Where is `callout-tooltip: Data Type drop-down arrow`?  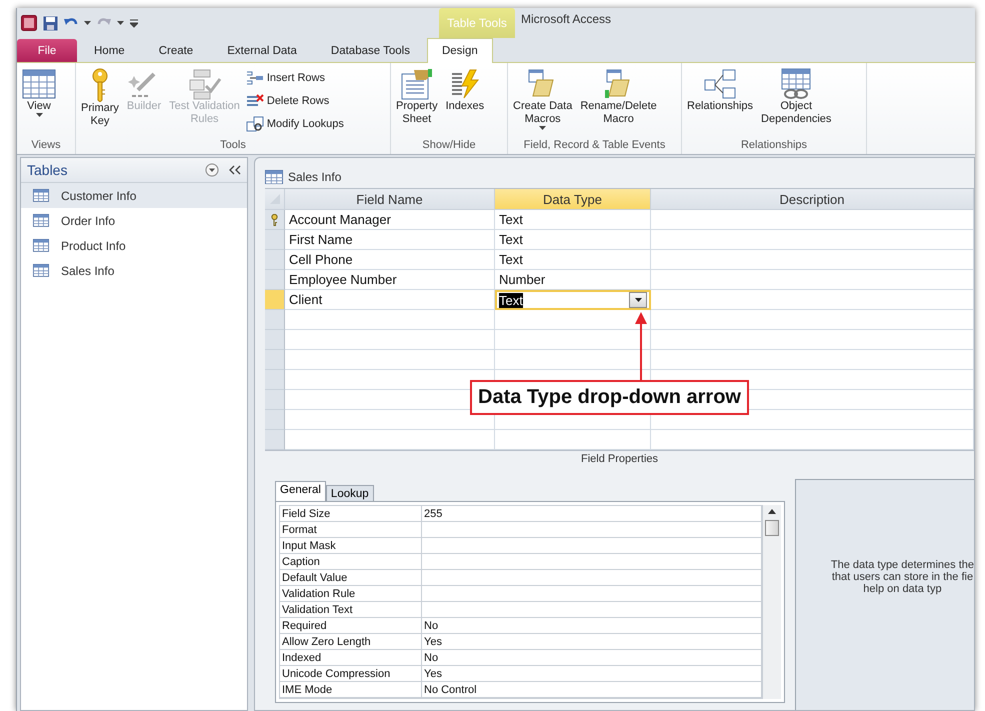
callout-tooltip: Data Type drop-down arrow is located at coordinates (609, 397).